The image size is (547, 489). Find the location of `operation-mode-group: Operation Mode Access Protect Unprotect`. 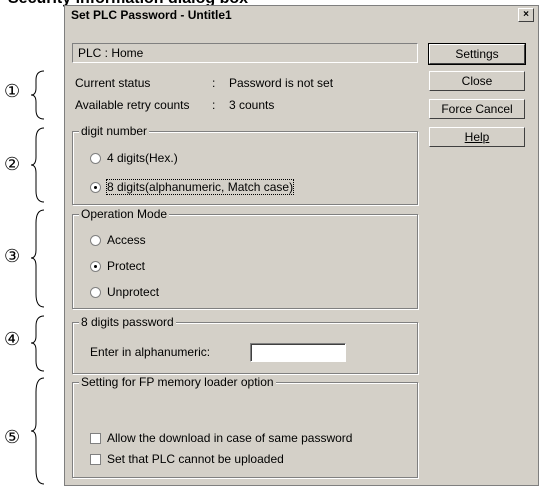

operation-mode-group: Operation Mode Access Protect Unprotect is located at coordinates (245, 258).